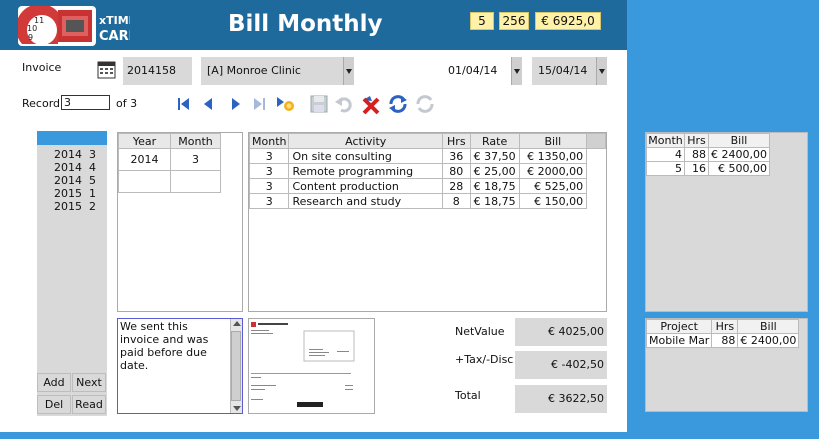 This screenshot has height=439, width=819. What do you see at coordinates (85, 102) in the screenshot?
I see `record-input: 3` at bounding box center [85, 102].